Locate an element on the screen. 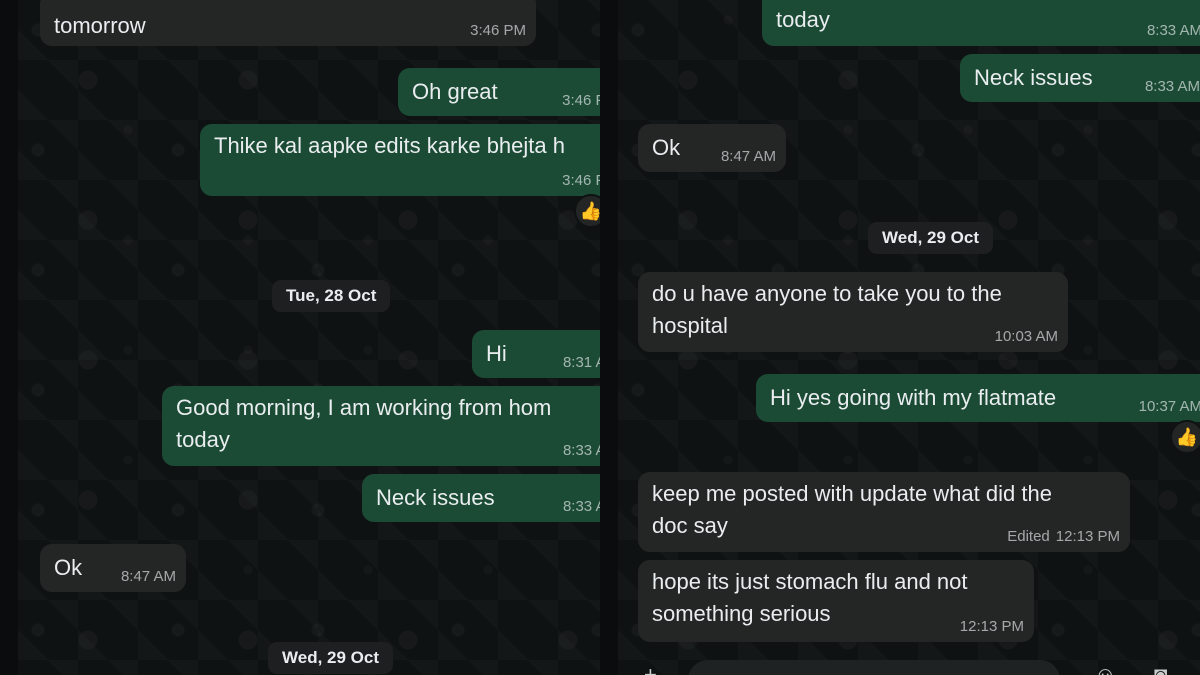  camera-icon: ◙ is located at coordinates (1160, 669).